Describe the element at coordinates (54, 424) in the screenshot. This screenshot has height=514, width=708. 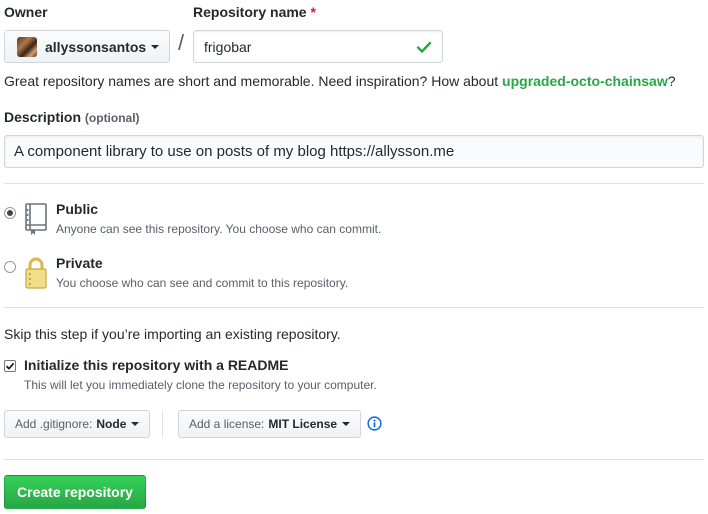
I see `gitignore-prefix: Add .gitignore:` at that location.